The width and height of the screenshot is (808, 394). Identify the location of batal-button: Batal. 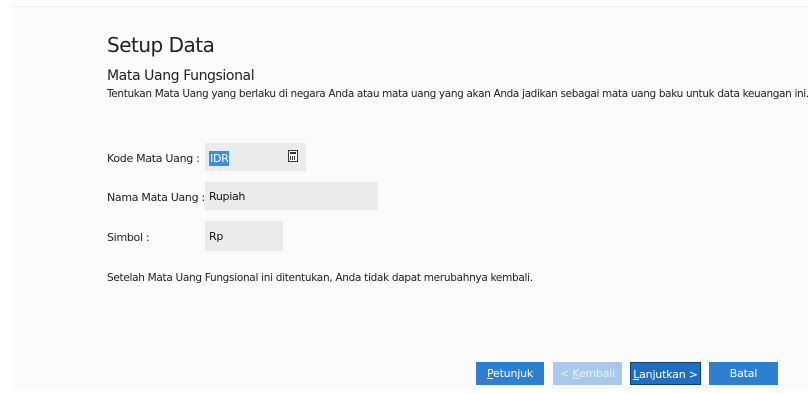
(743, 373).